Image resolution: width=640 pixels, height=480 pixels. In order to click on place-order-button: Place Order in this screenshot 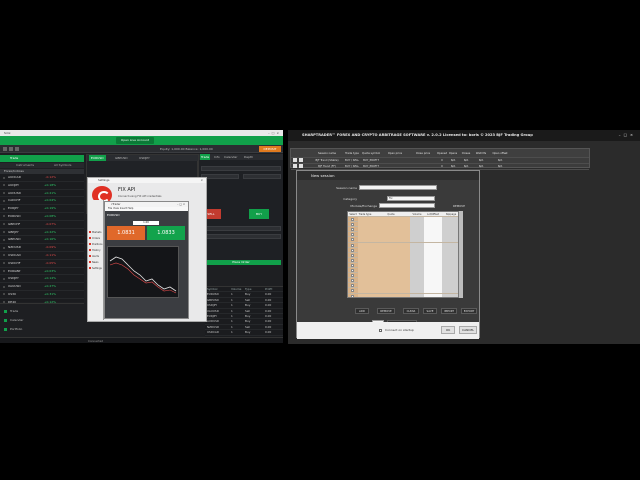, I will do `click(241, 262)`.